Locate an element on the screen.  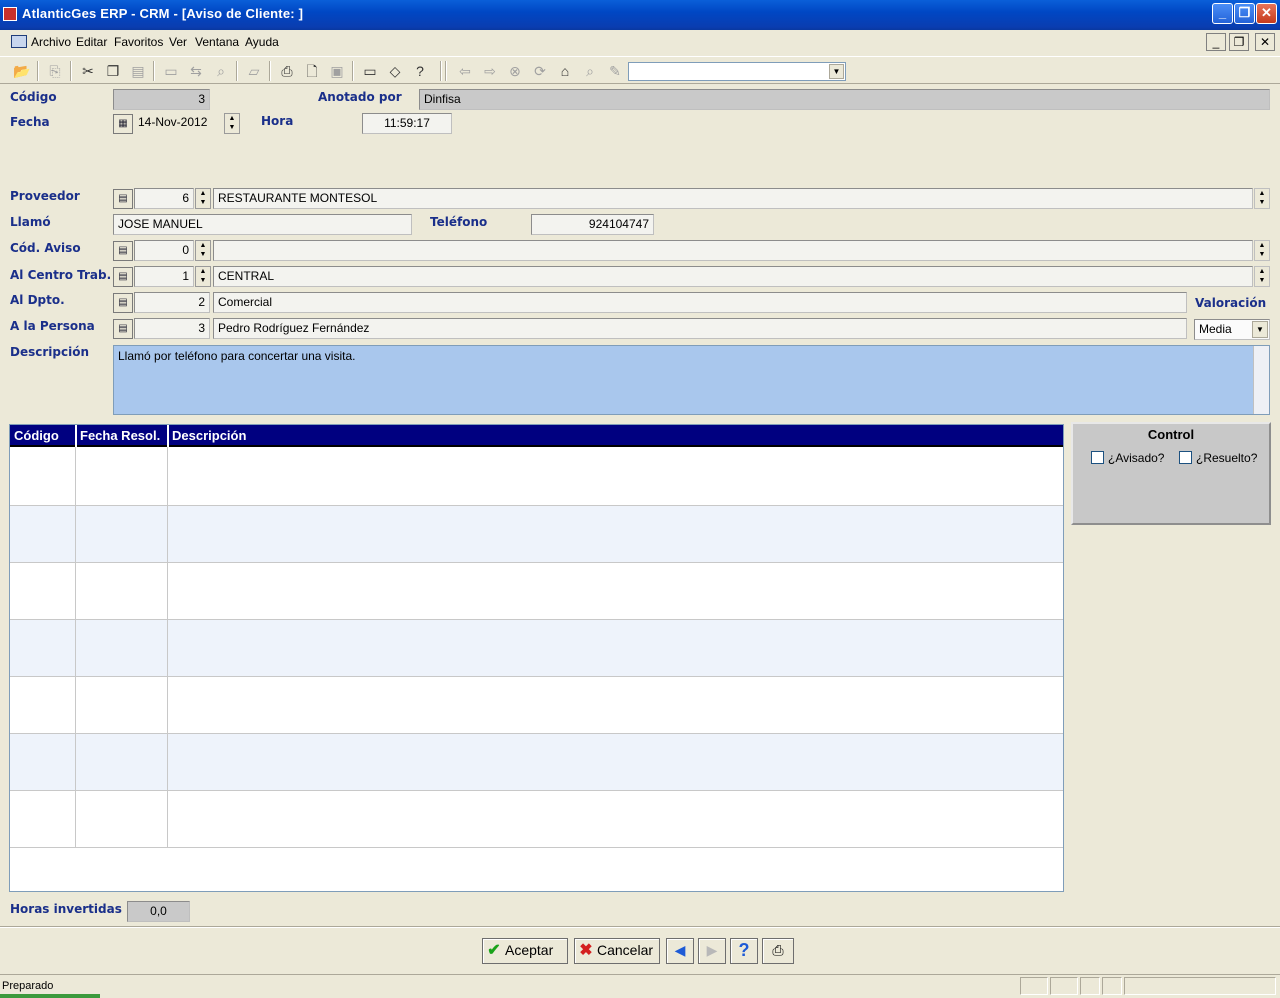
monitor-icon: ▭ is located at coordinates (370, 71).